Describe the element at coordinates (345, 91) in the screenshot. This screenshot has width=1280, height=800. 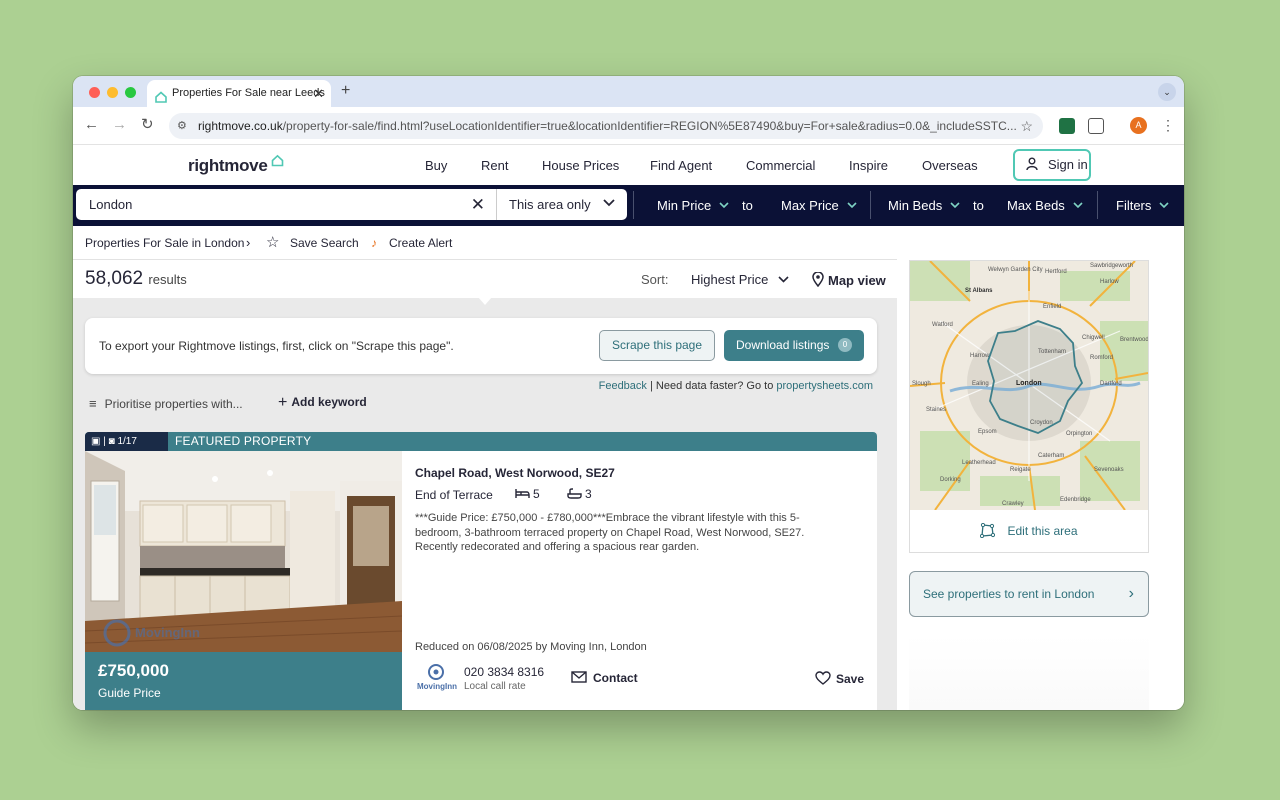
I see `new-tab-icon: +` at that location.